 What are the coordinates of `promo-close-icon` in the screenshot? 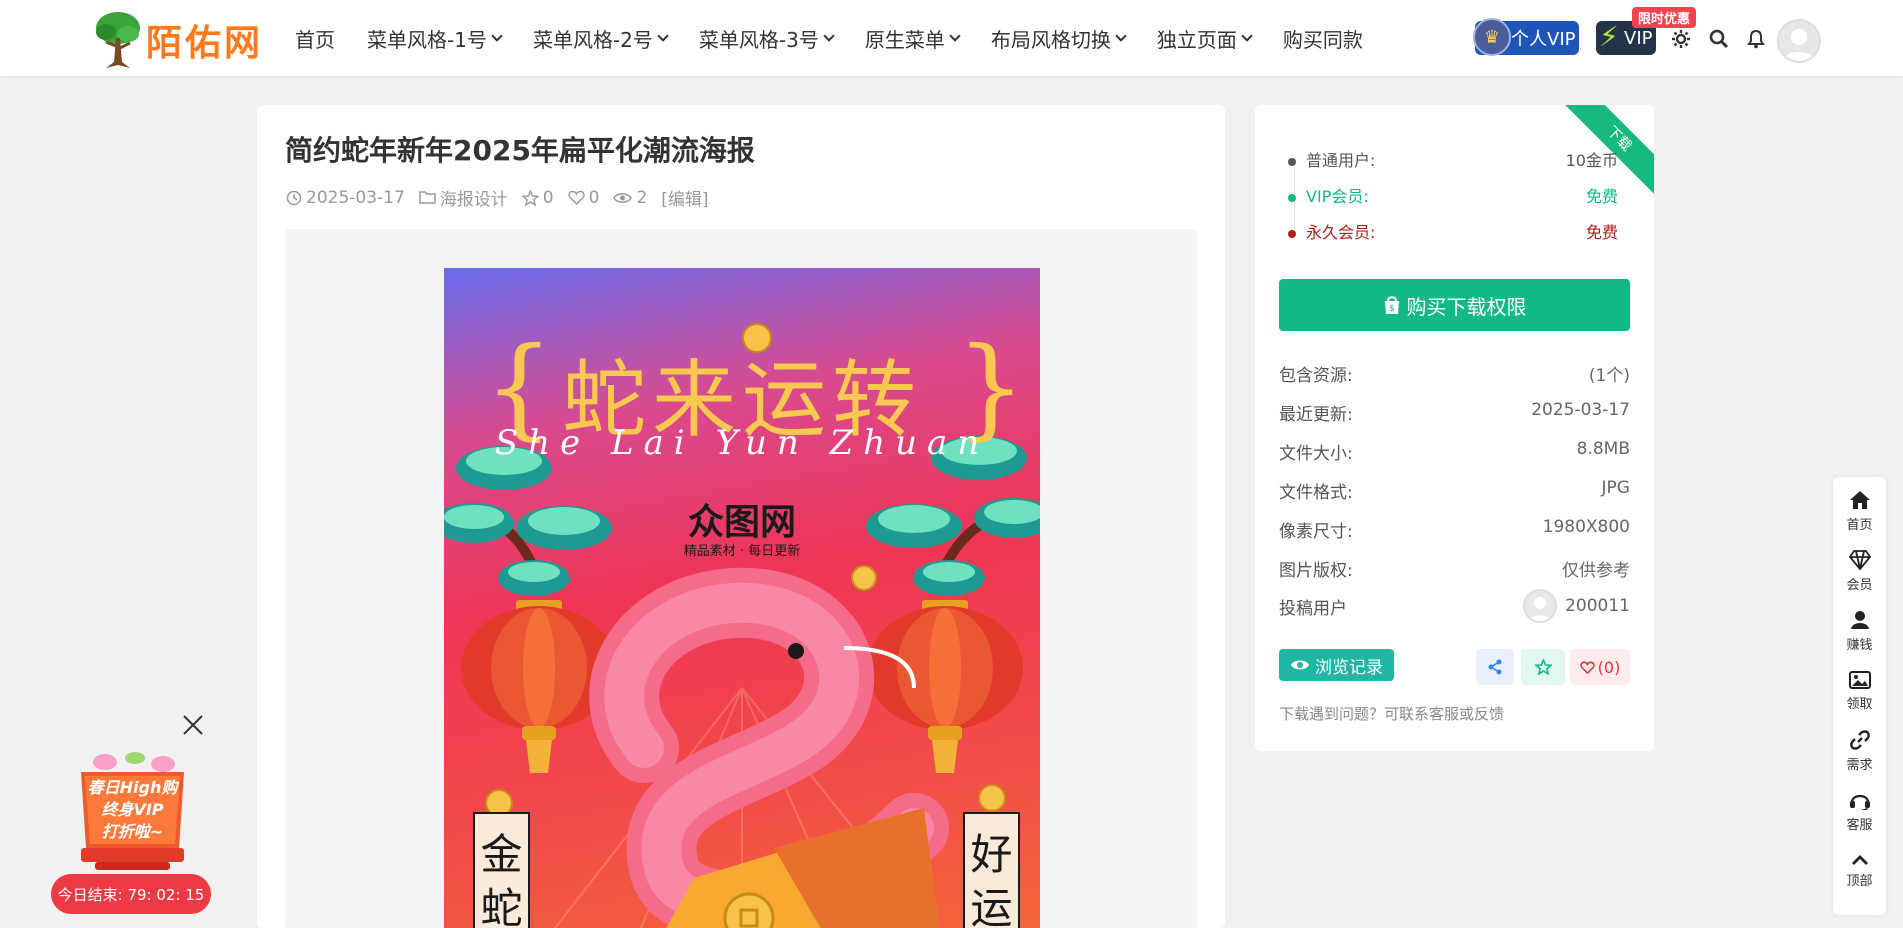 It's located at (193, 725).